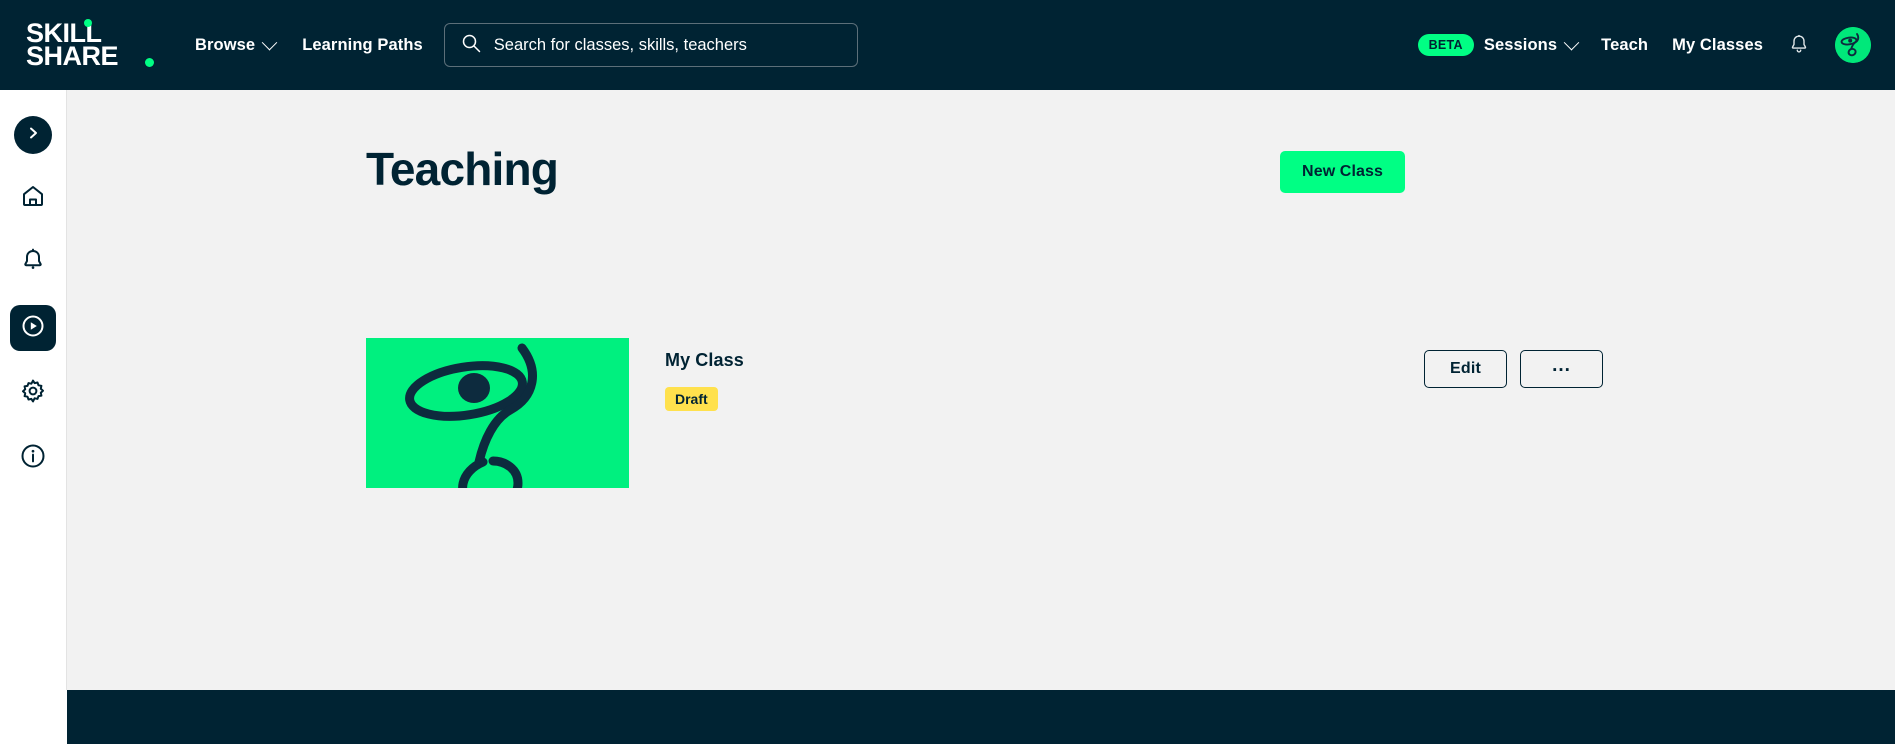 This screenshot has width=1895, height=744. I want to click on logo-line-2: share, so click(72, 56).